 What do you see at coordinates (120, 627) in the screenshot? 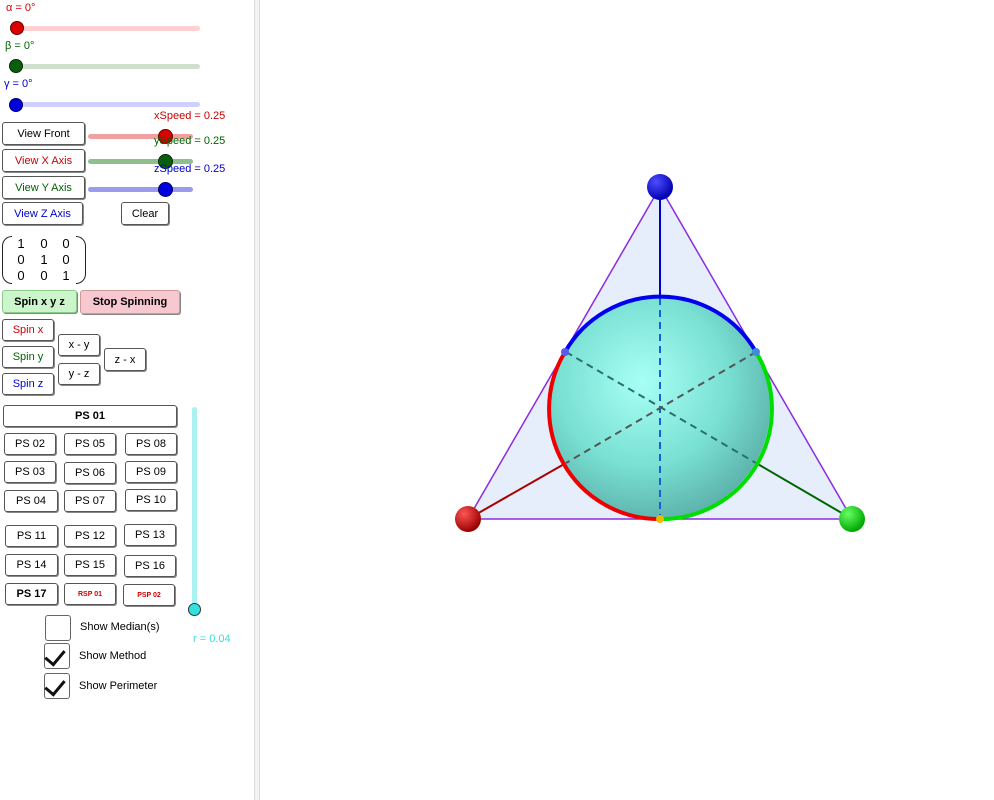
I see `show-medians-label: Show Median(s)` at bounding box center [120, 627].